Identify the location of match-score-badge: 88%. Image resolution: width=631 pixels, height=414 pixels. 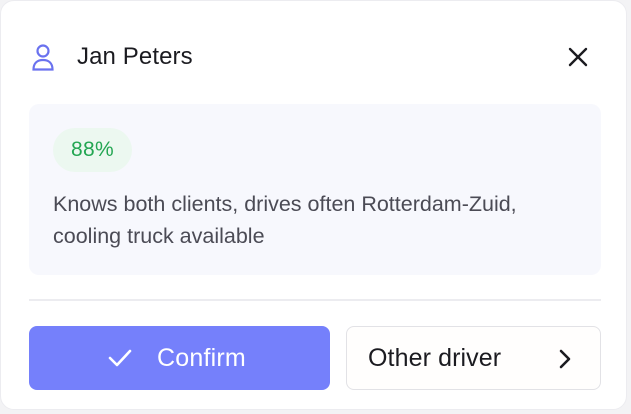
(92, 150).